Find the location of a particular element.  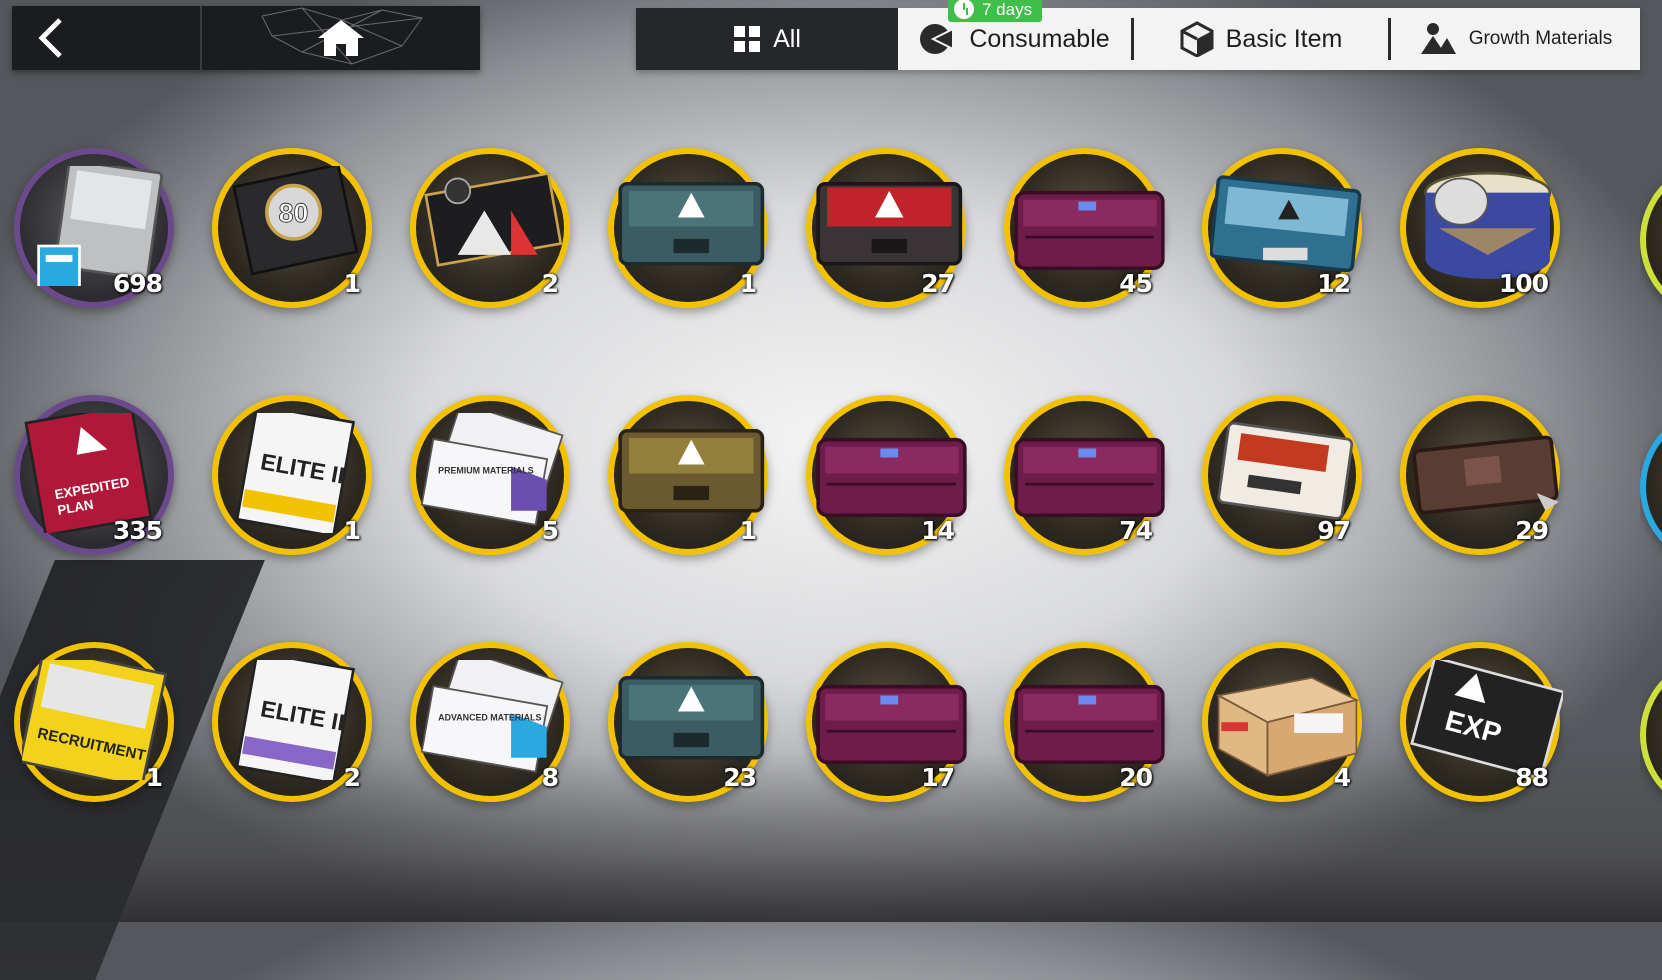

star-box-icon is located at coordinates (493, 219).